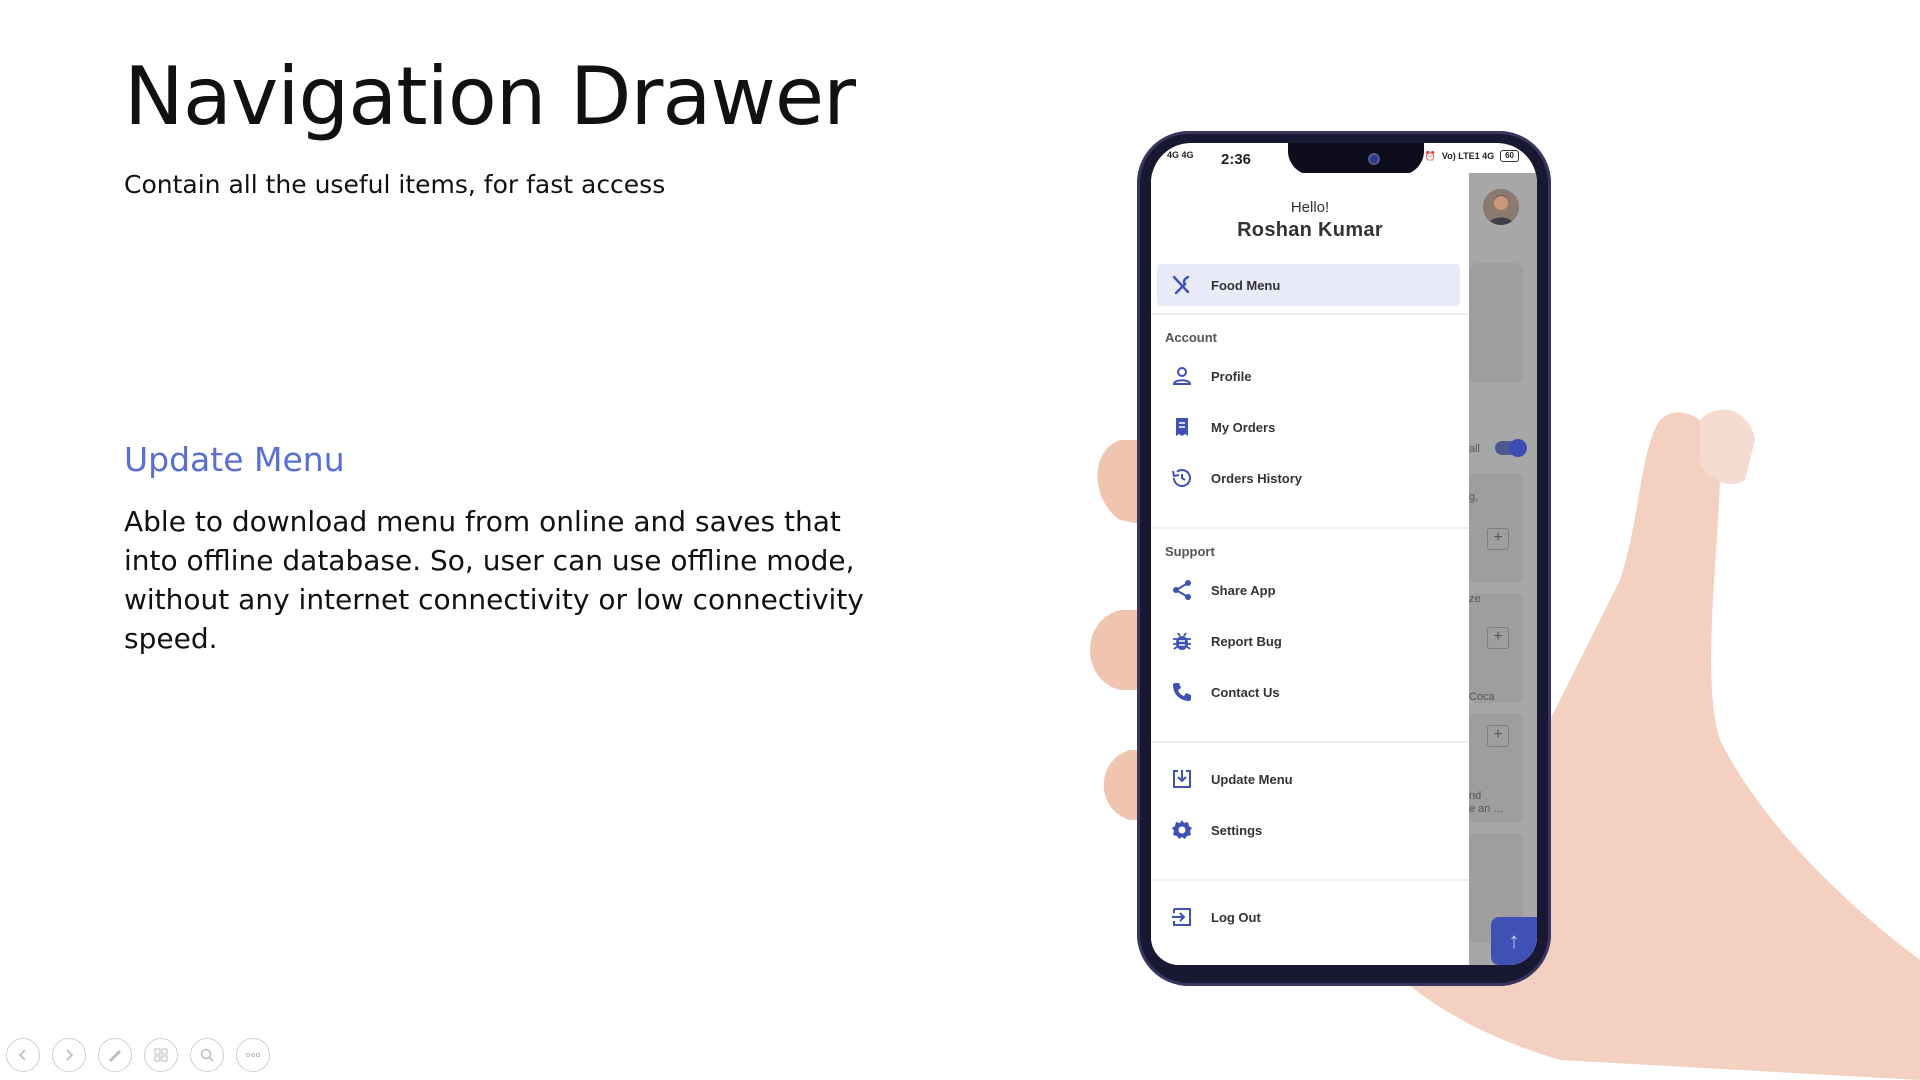 The width and height of the screenshot is (1920, 1080). I want to click on drawer-item-food-menu: Food Menu, so click(1308, 285).